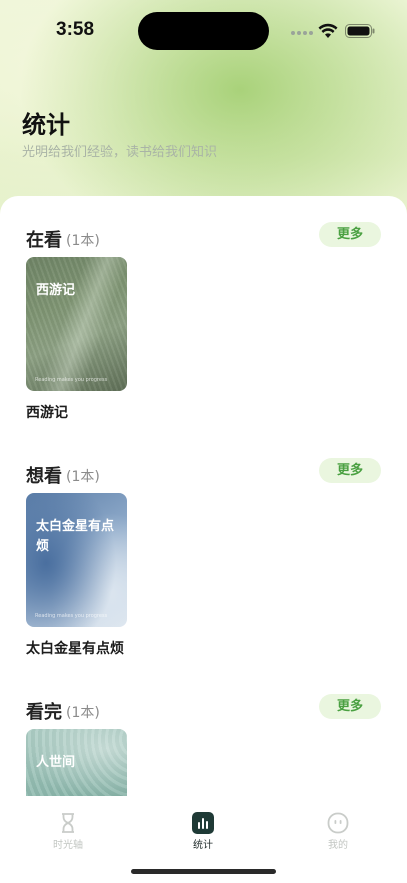 This screenshot has width=407, height=883. I want to click on page-title: 统计, so click(46, 125).